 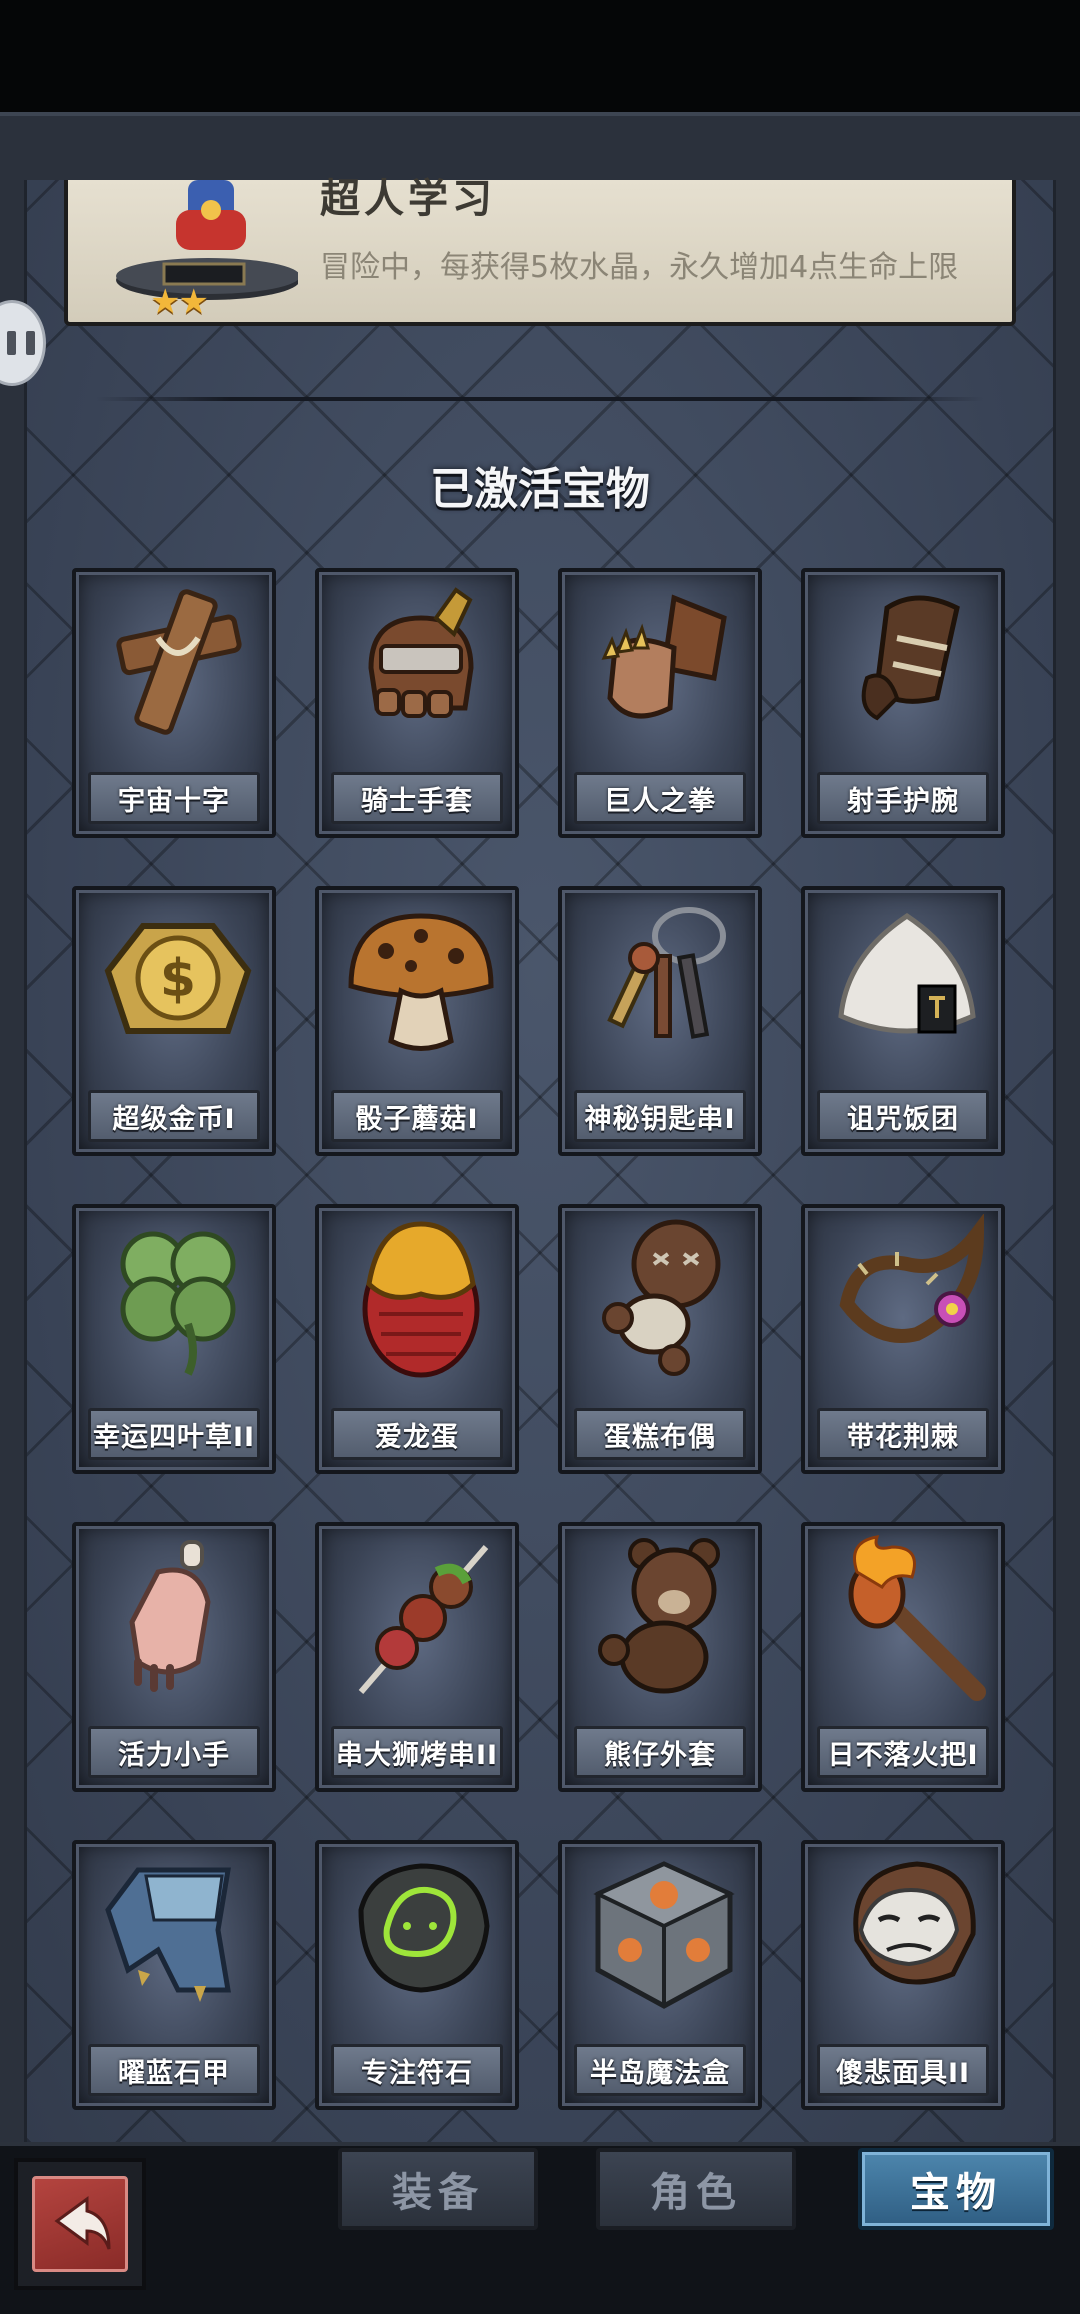 I want to click on pause-icon, so click(x=21, y=343).